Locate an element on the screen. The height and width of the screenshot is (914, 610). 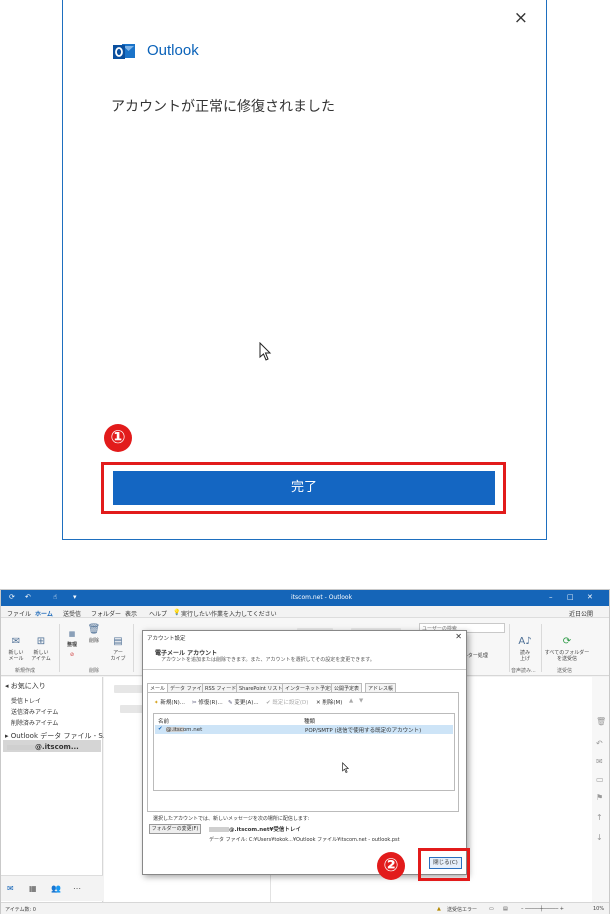
reply-icon: ↶ is located at coordinates (599, 743).